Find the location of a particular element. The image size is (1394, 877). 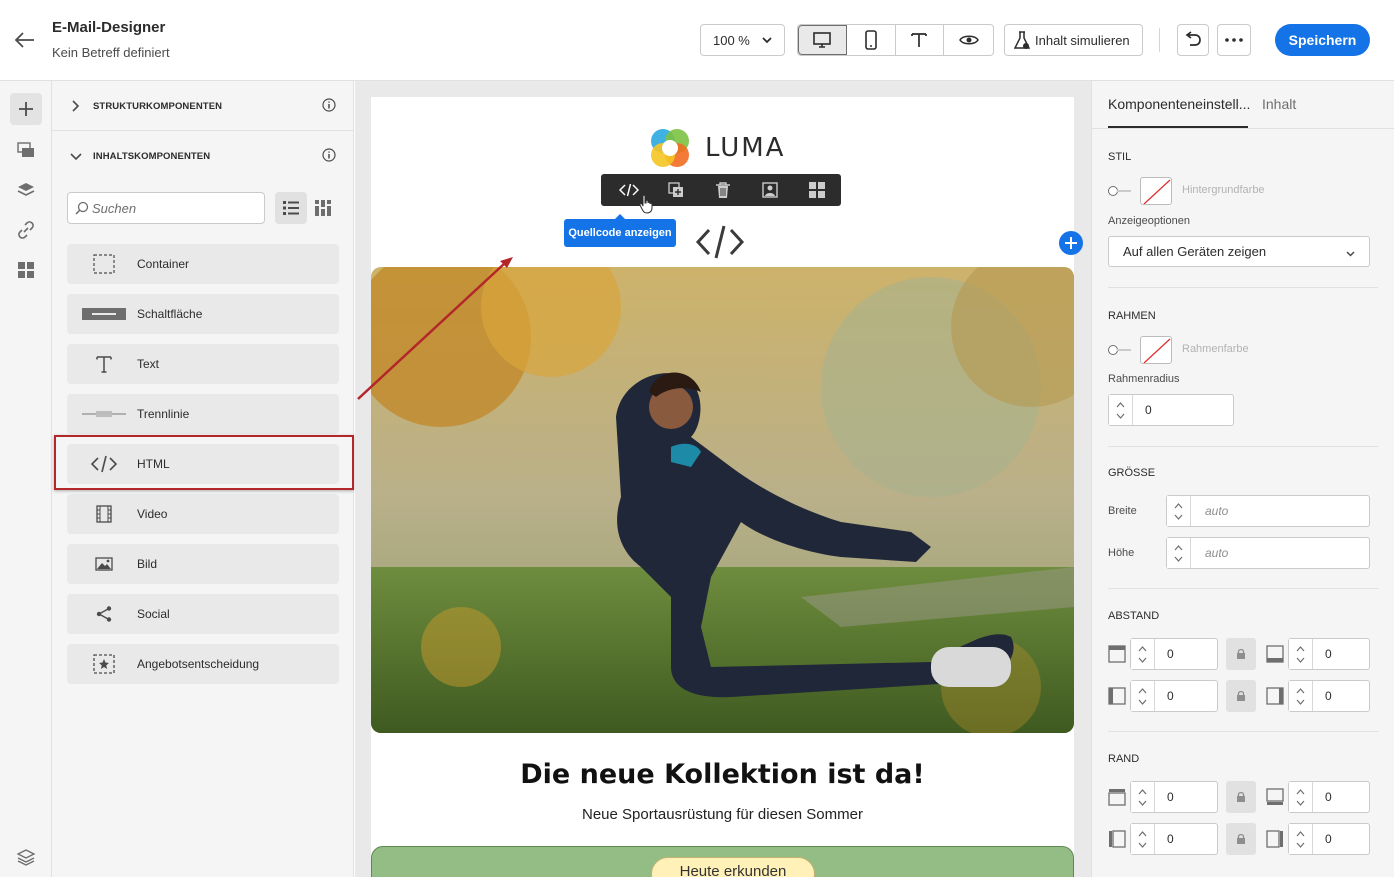

more-options-button is located at coordinates (1234, 40).